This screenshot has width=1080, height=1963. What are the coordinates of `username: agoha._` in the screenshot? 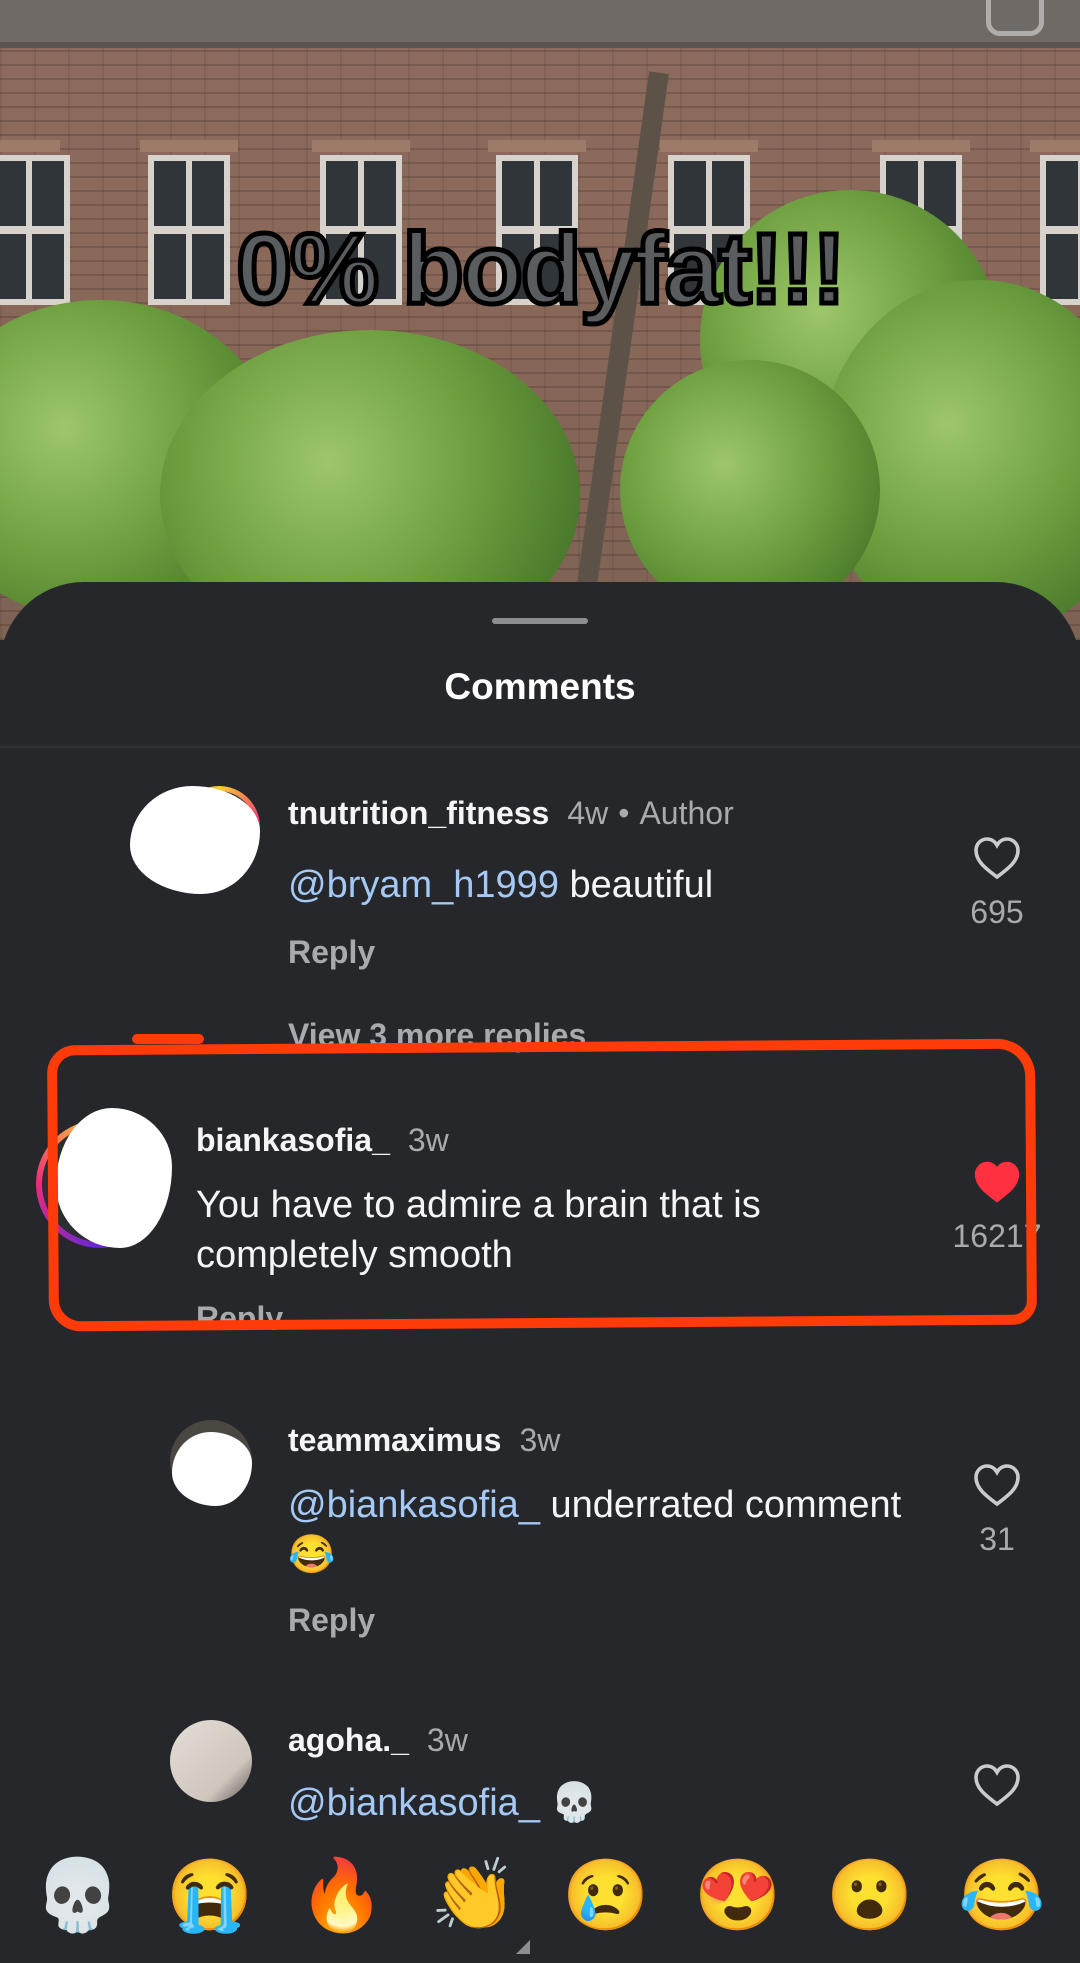 It's located at (348, 1740).